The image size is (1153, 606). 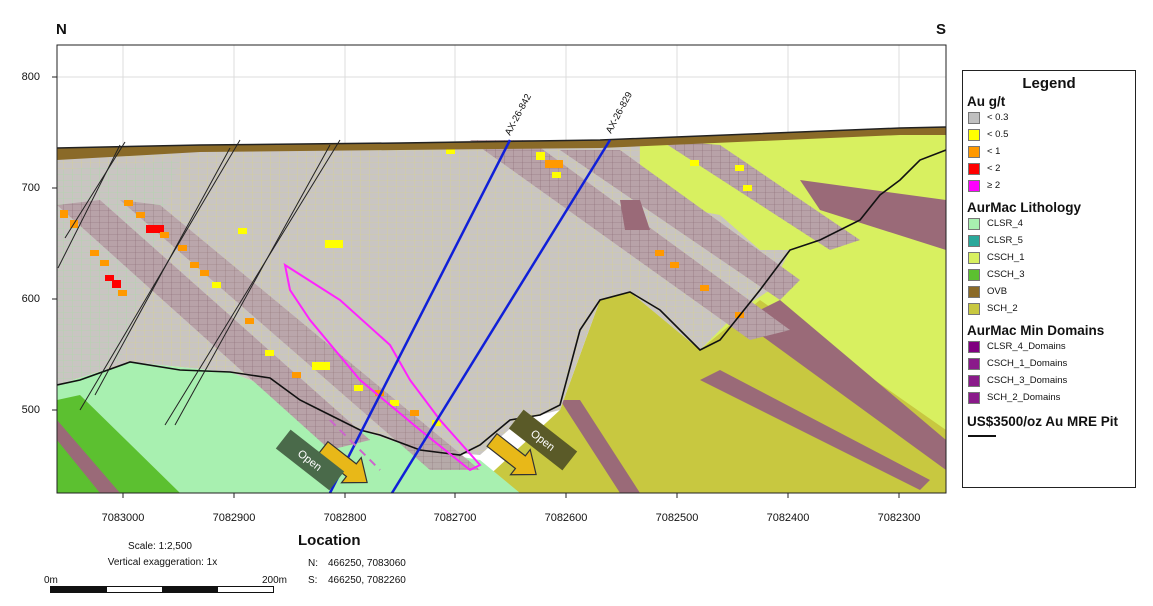 What do you see at coordinates (1051, 291) in the screenshot?
I see `legend-item: OVB` at bounding box center [1051, 291].